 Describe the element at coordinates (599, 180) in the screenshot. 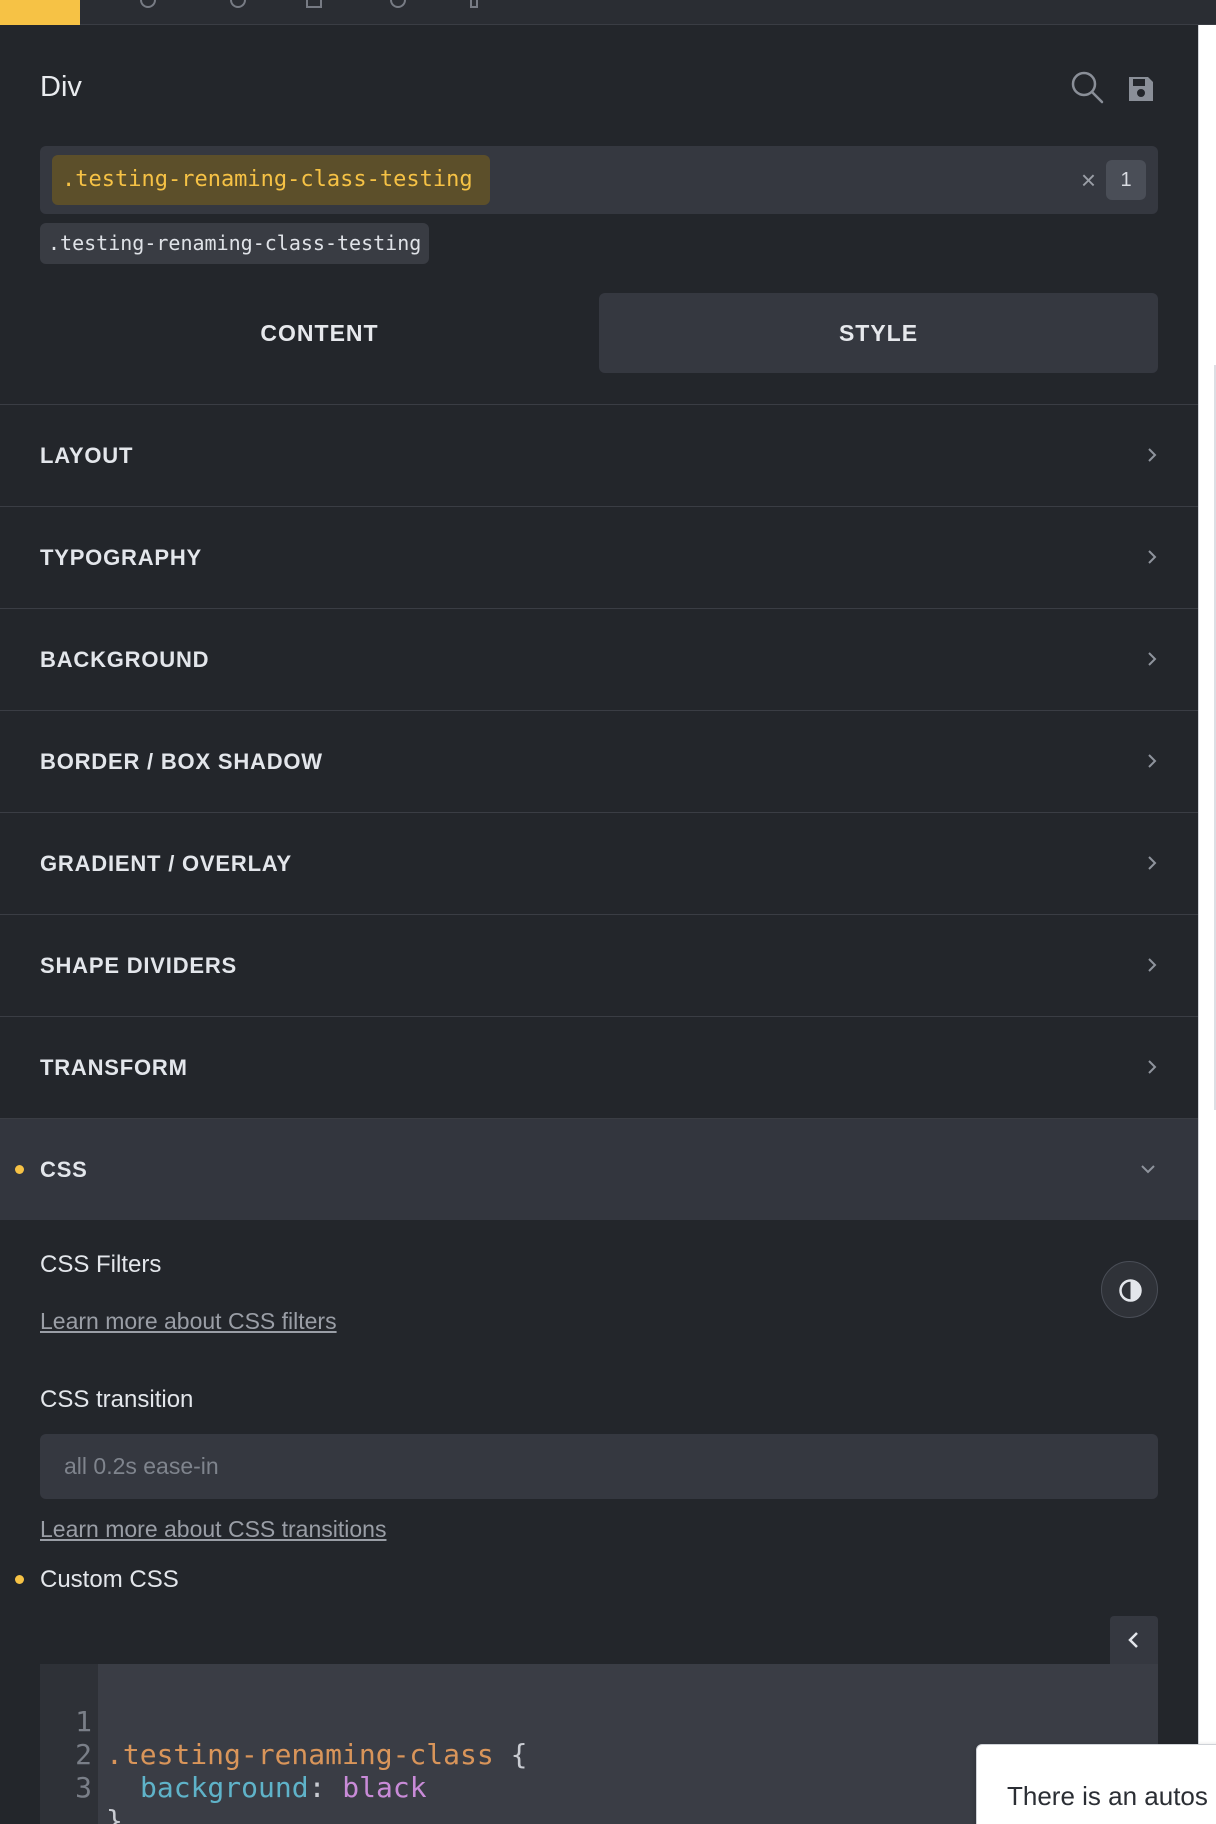

I see `class-selector: .testing-renaming-class-testing × 1` at that location.